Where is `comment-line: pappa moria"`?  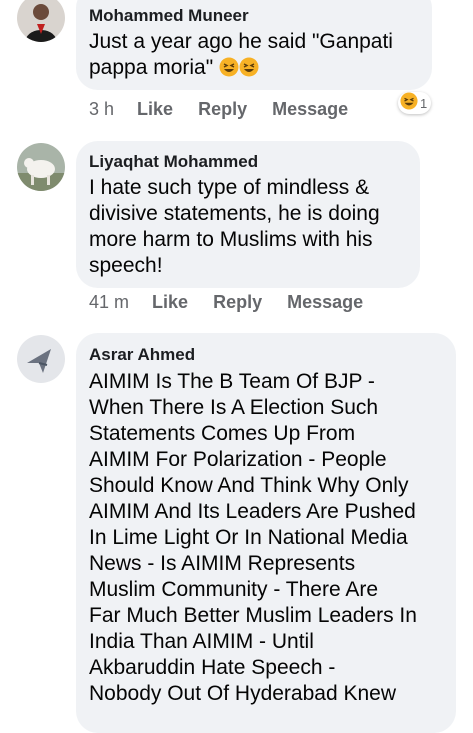
comment-line: pappa moria" is located at coordinates (241, 69).